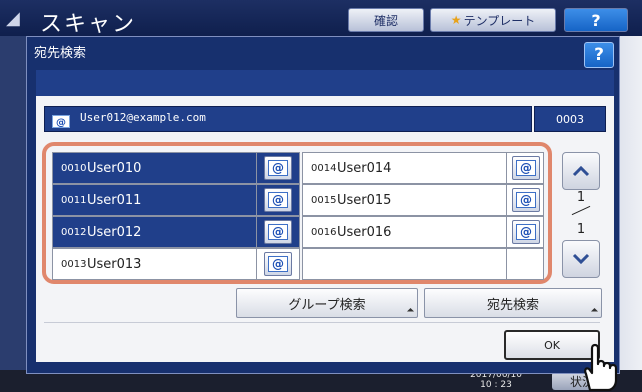  What do you see at coordinates (114, 232) in the screenshot?
I see `entry-name: User012` at bounding box center [114, 232].